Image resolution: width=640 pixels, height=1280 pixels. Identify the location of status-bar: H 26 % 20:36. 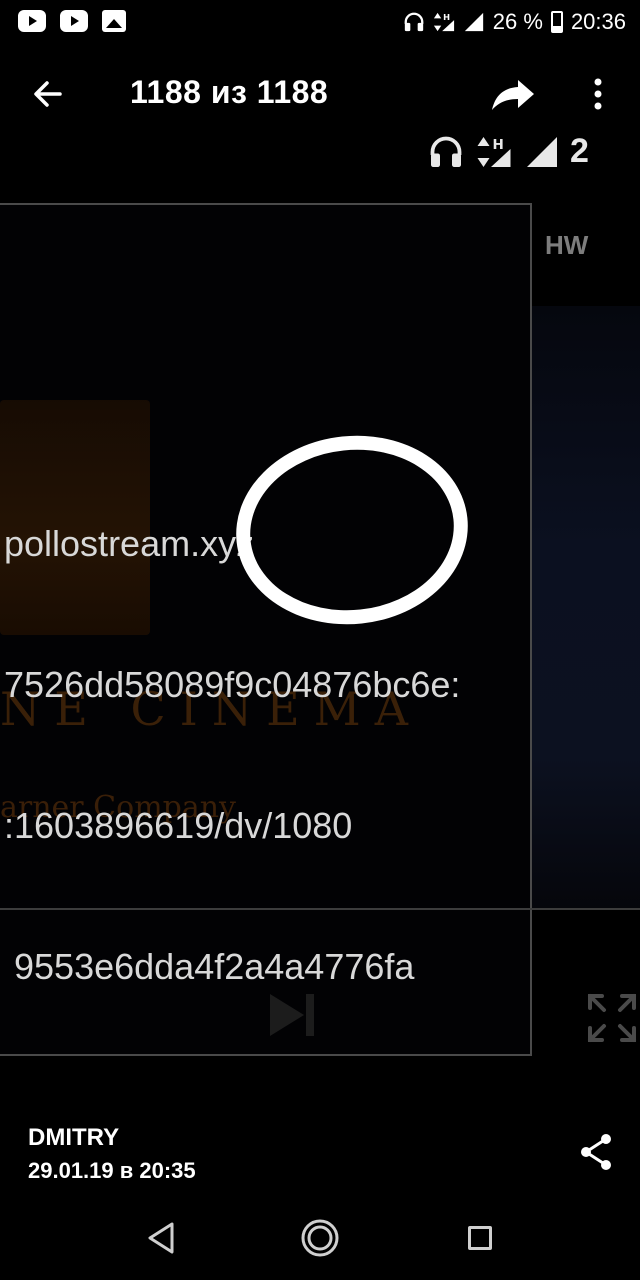
(320, 22).